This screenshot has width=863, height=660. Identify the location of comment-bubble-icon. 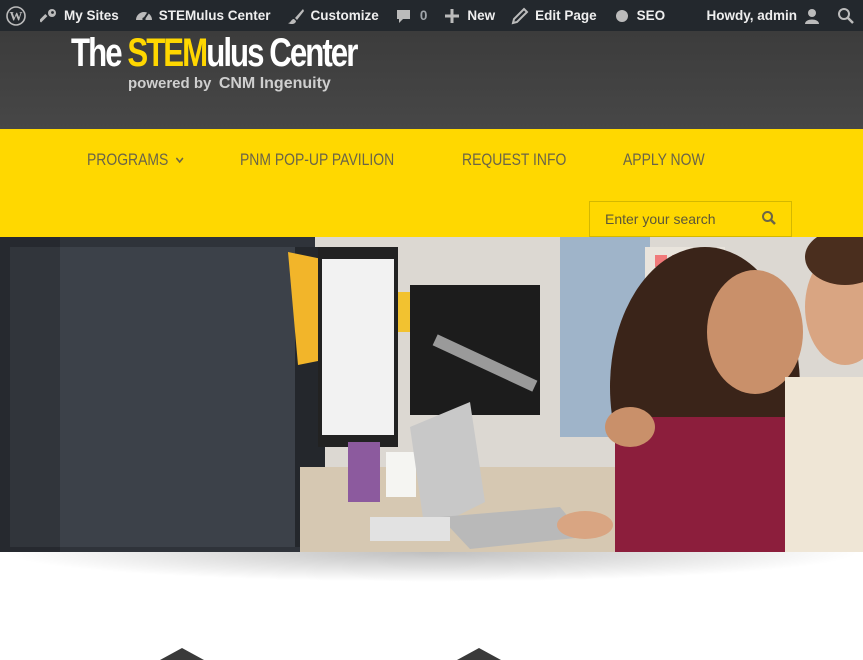
(404, 16).